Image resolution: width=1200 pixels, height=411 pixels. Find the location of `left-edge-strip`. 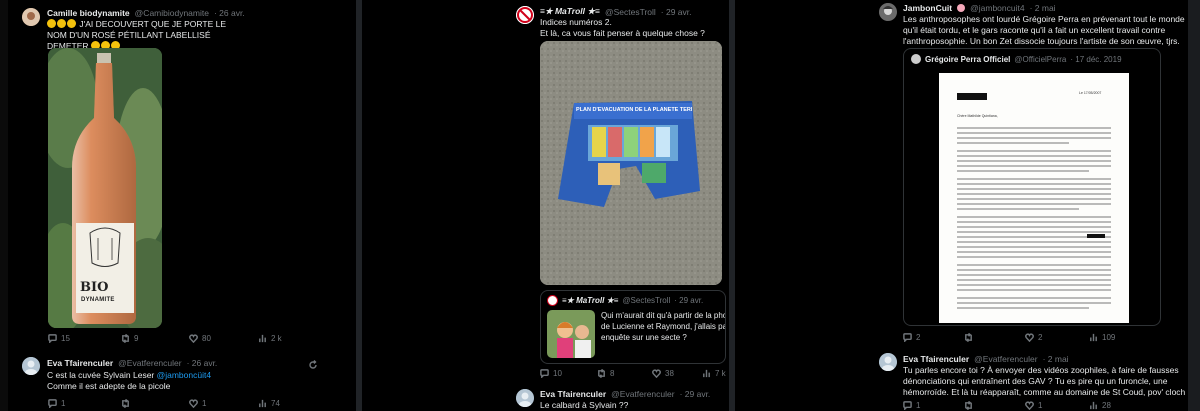

left-edge-strip is located at coordinates (4, 205).